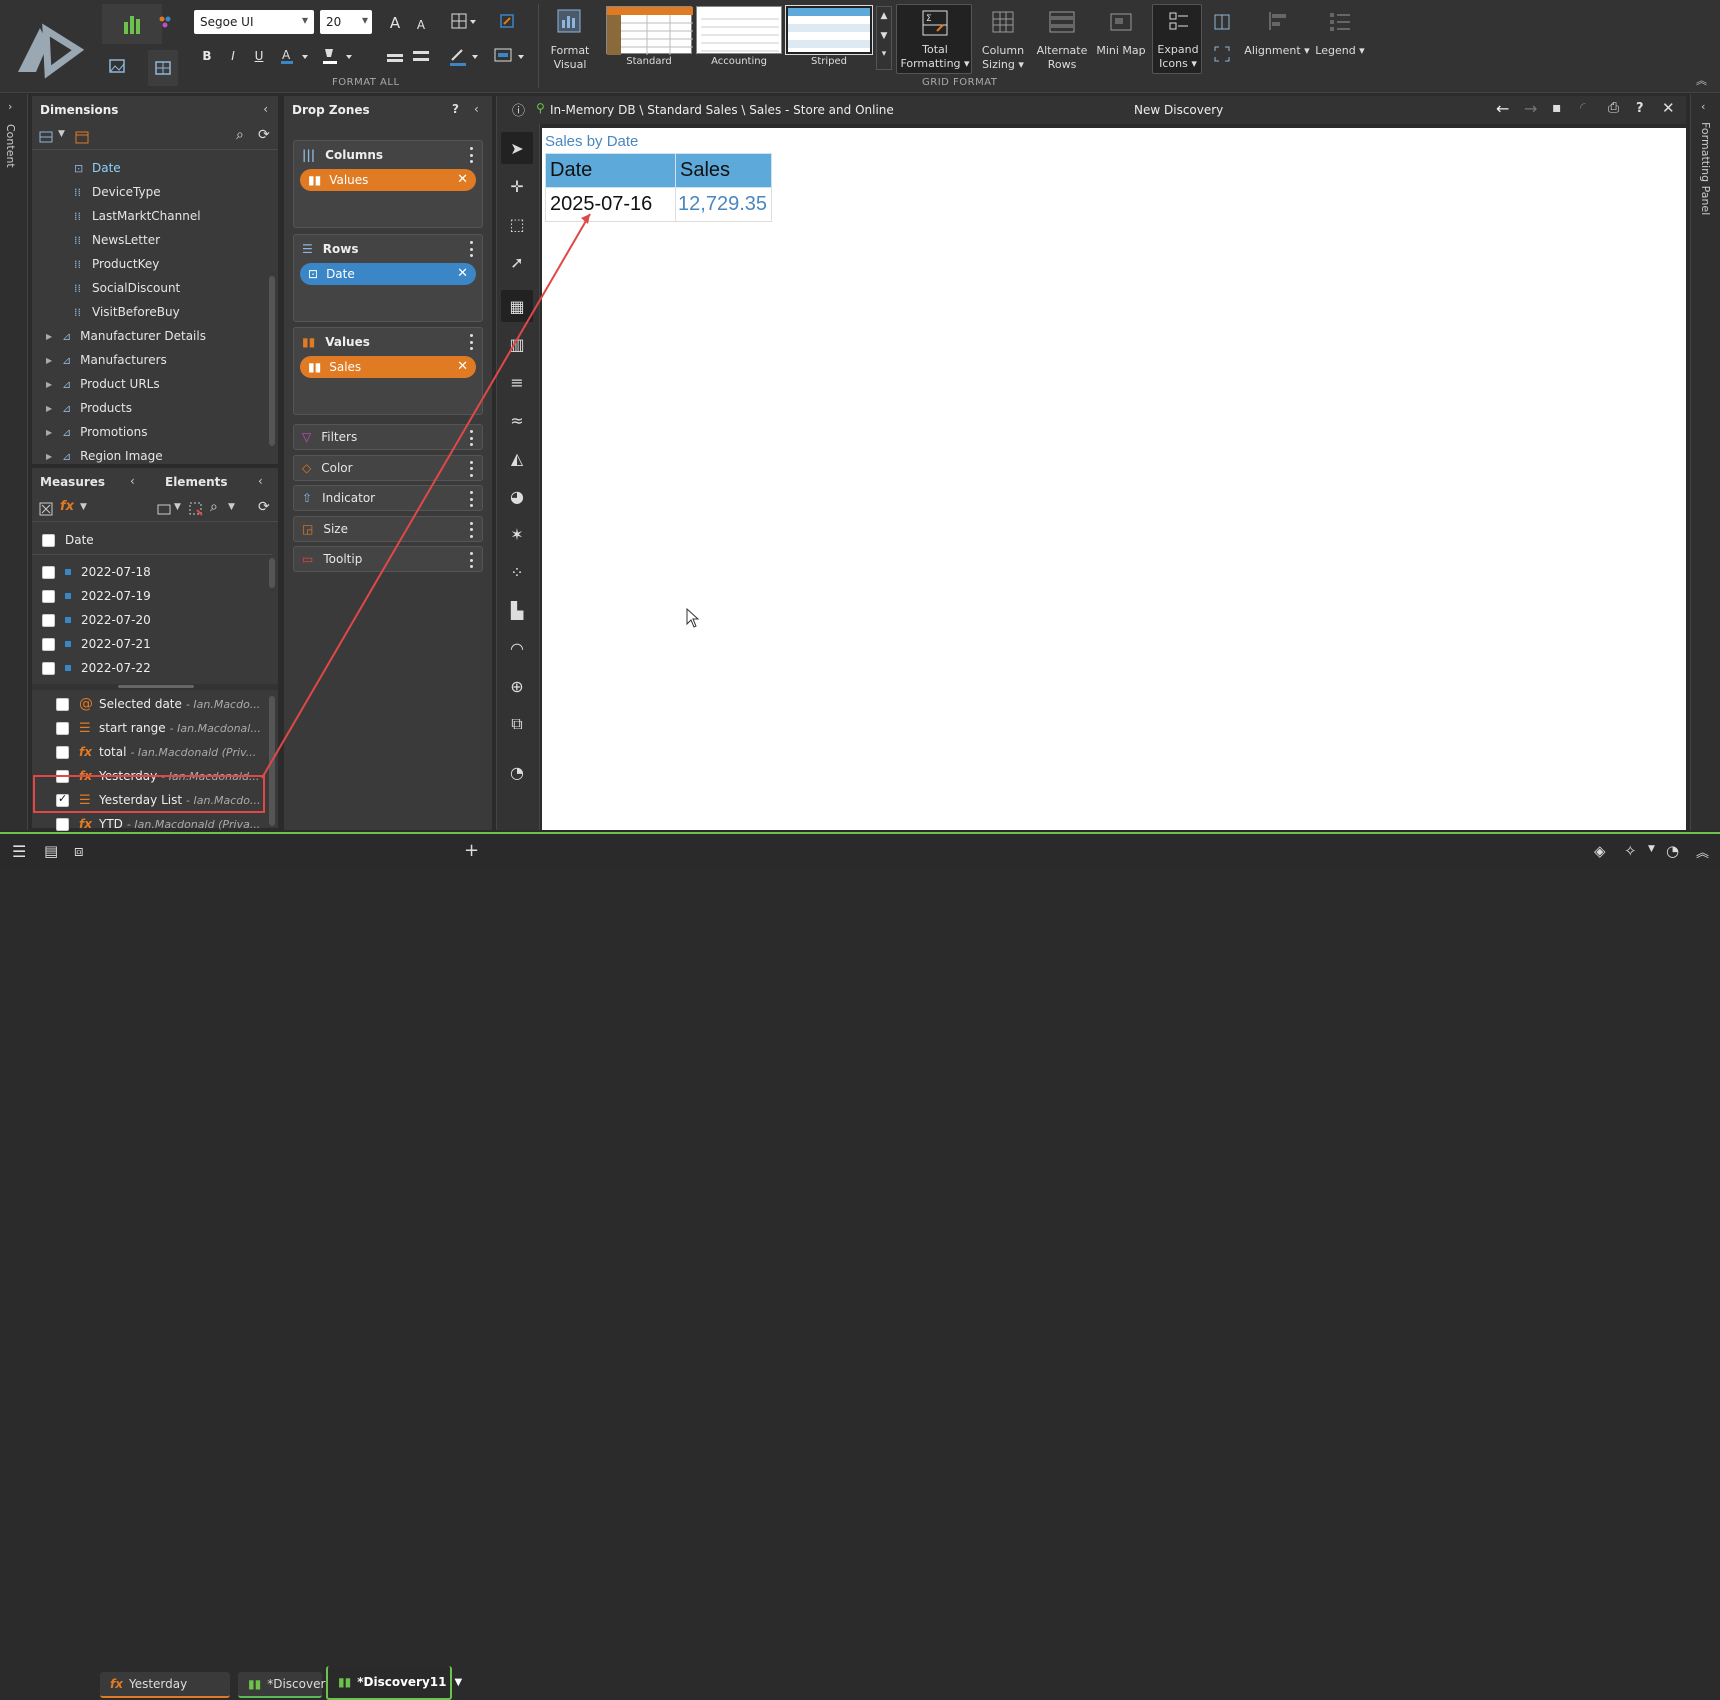 This screenshot has width=1720, height=1700. What do you see at coordinates (510, 56) in the screenshot?
I see `cell-style-button` at bounding box center [510, 56].